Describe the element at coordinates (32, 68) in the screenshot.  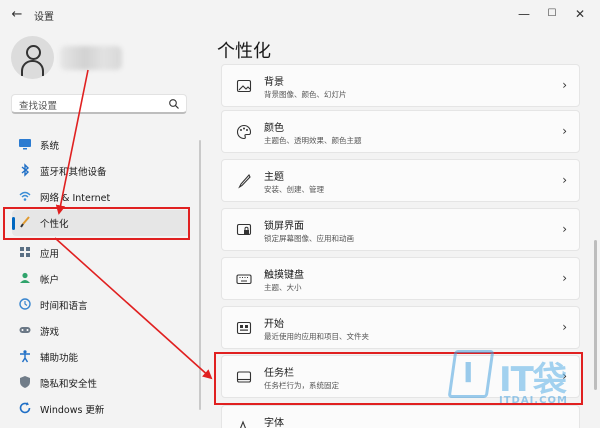
I see `user-shoulders-icon` at that location.